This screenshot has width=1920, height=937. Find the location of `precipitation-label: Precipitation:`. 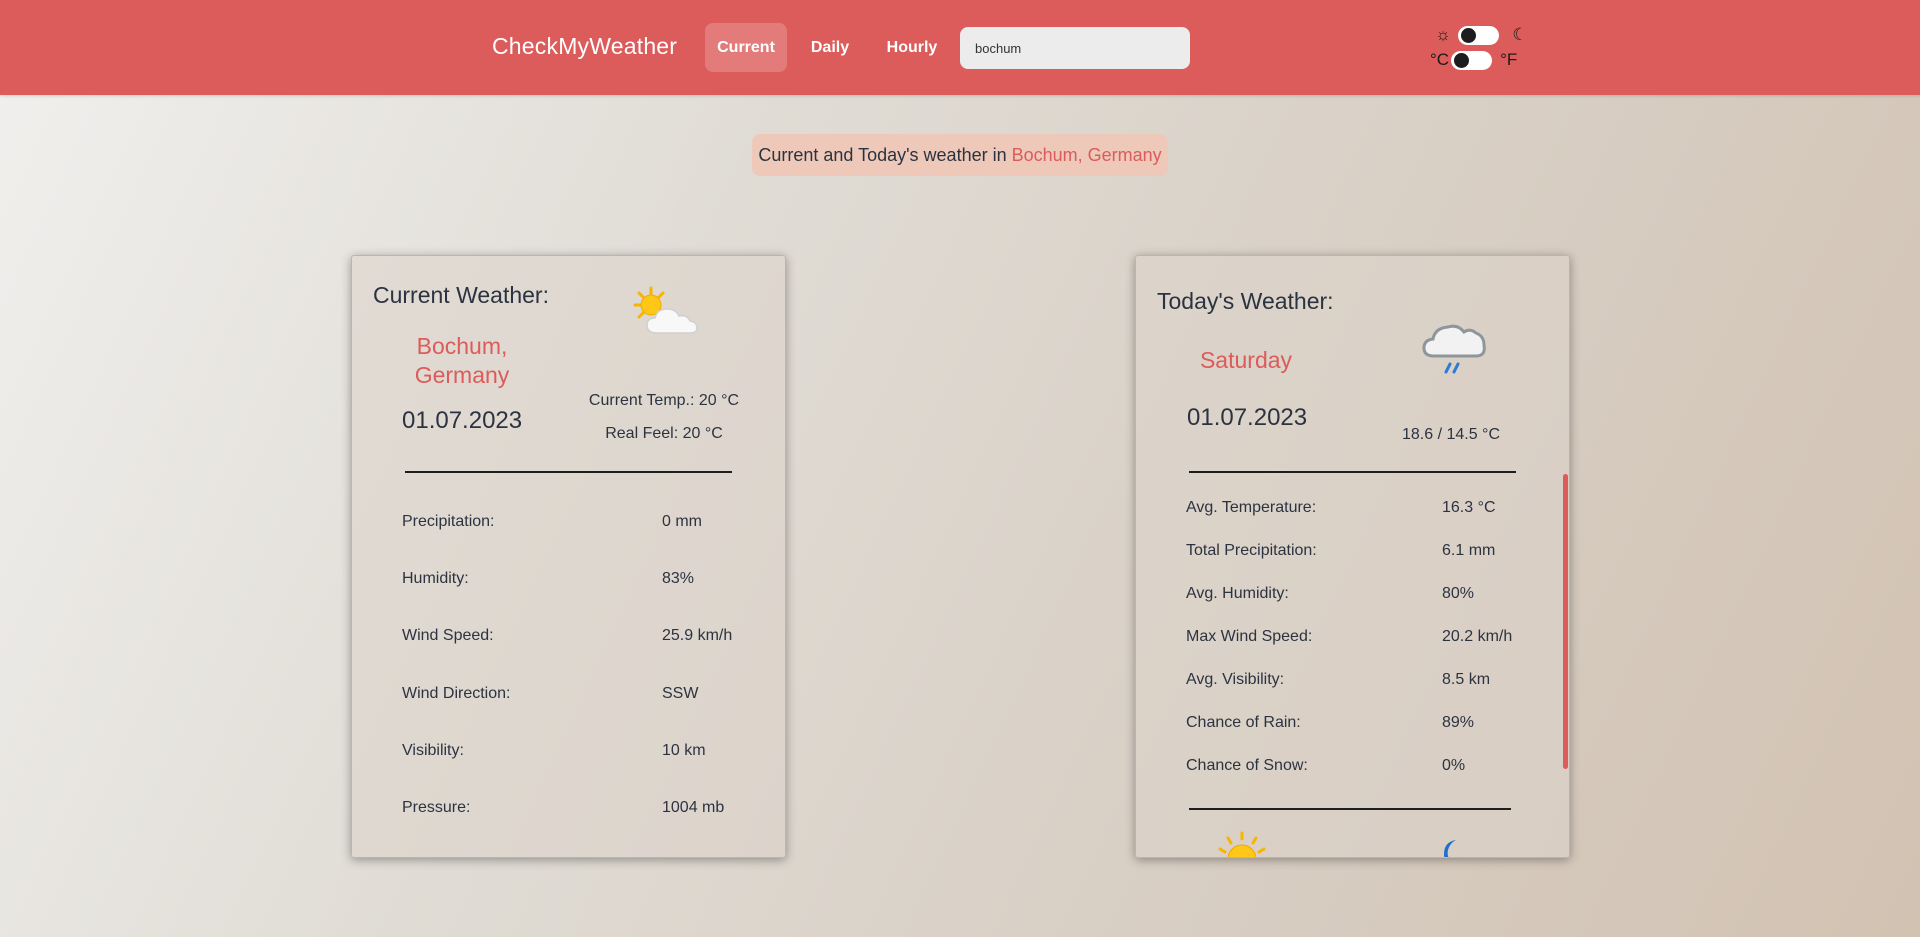

precipitation-label: Precipitation: is located at coordinates (448, 521).